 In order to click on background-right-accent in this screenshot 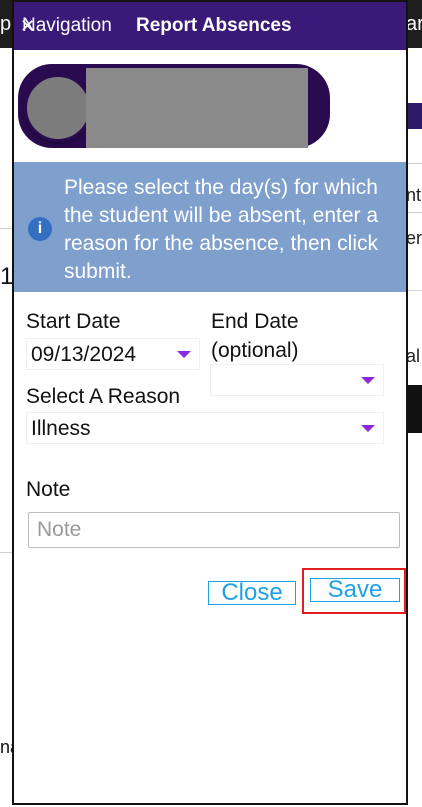, I will do `click(414, 116)`.